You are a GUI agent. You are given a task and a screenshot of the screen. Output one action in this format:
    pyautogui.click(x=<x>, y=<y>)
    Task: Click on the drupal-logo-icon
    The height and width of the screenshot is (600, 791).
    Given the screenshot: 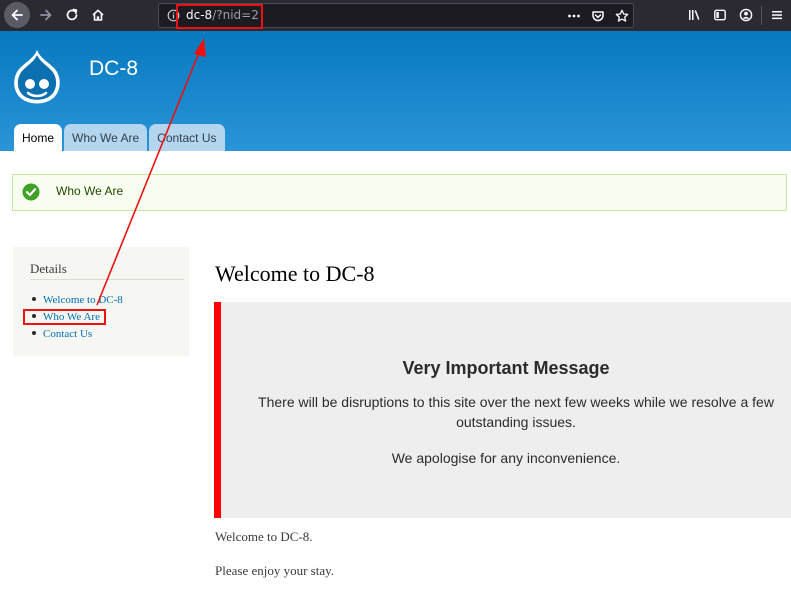 What is the action you would take?
    pyautogui.click(x=37, y=77)
    